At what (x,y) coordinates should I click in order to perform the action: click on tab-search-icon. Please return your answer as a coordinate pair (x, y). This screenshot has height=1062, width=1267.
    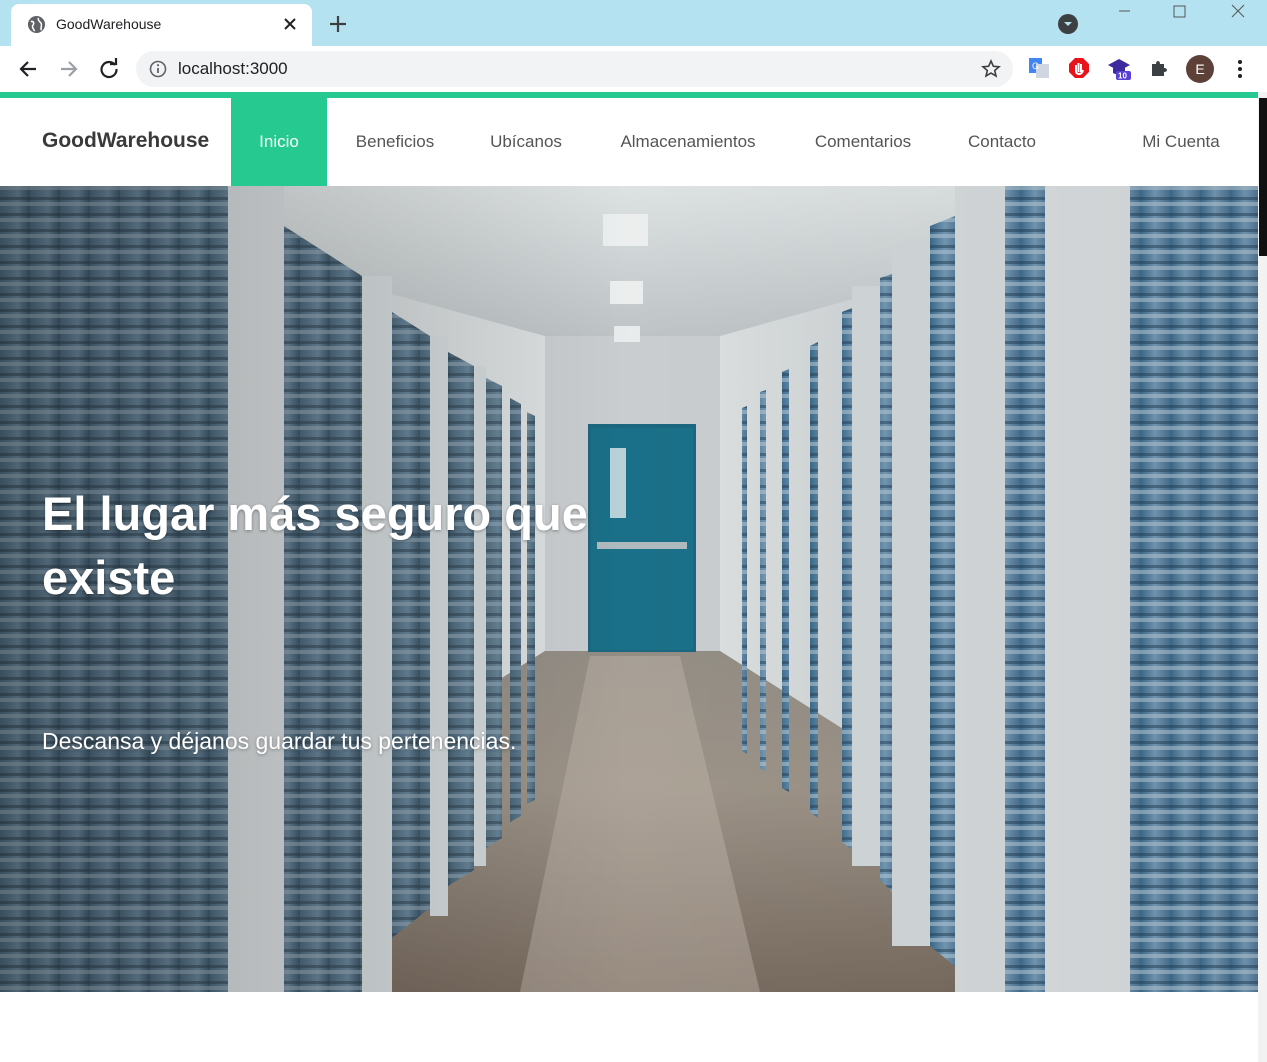
    Looking at the image, I should click on (1068, 24).